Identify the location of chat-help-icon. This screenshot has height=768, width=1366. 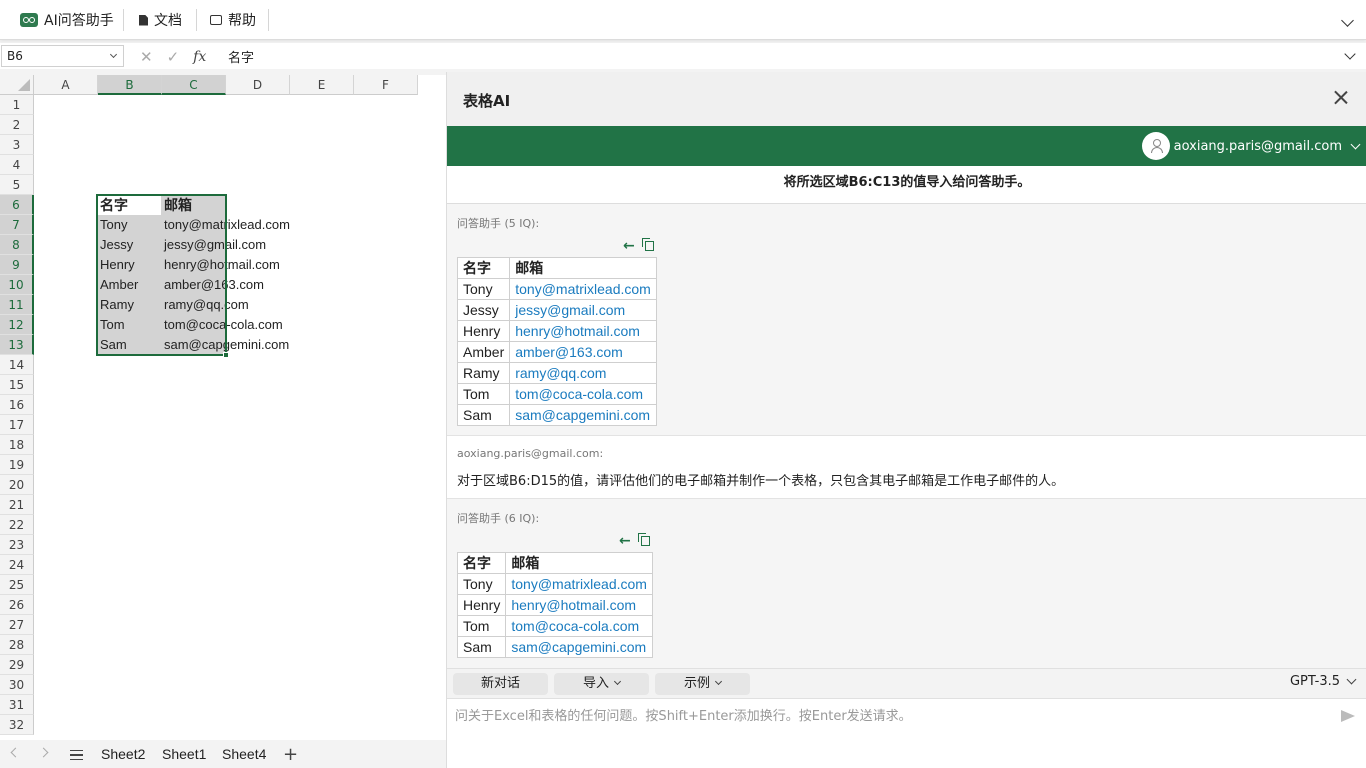
(216, 20).